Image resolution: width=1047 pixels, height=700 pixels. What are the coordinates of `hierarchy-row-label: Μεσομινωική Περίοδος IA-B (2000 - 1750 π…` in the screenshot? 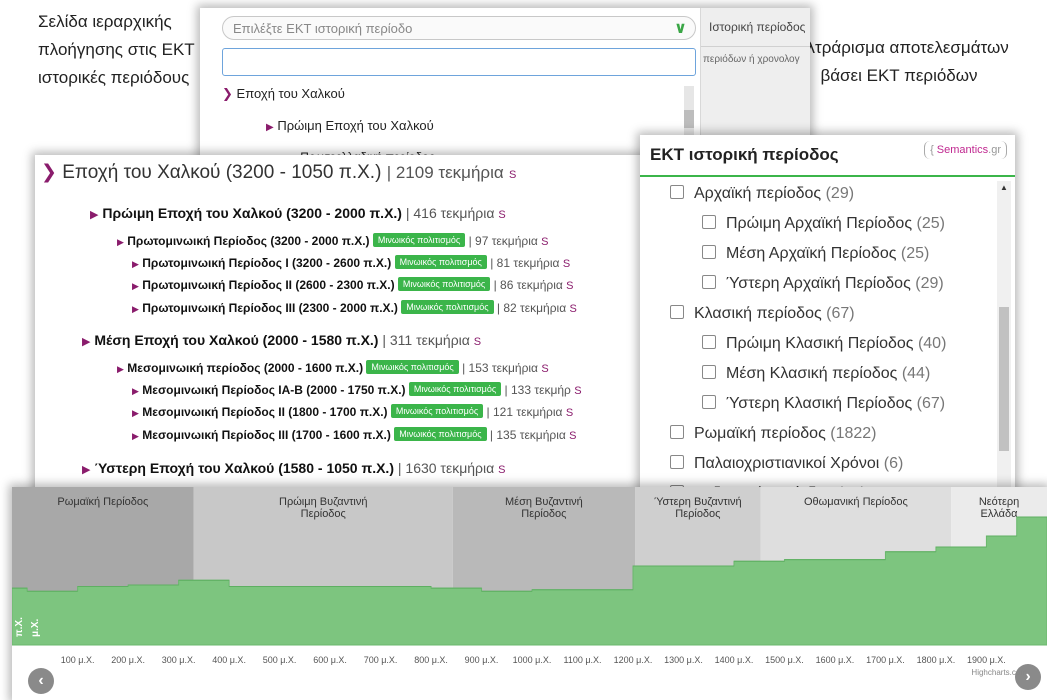 It's located at (274, 390).